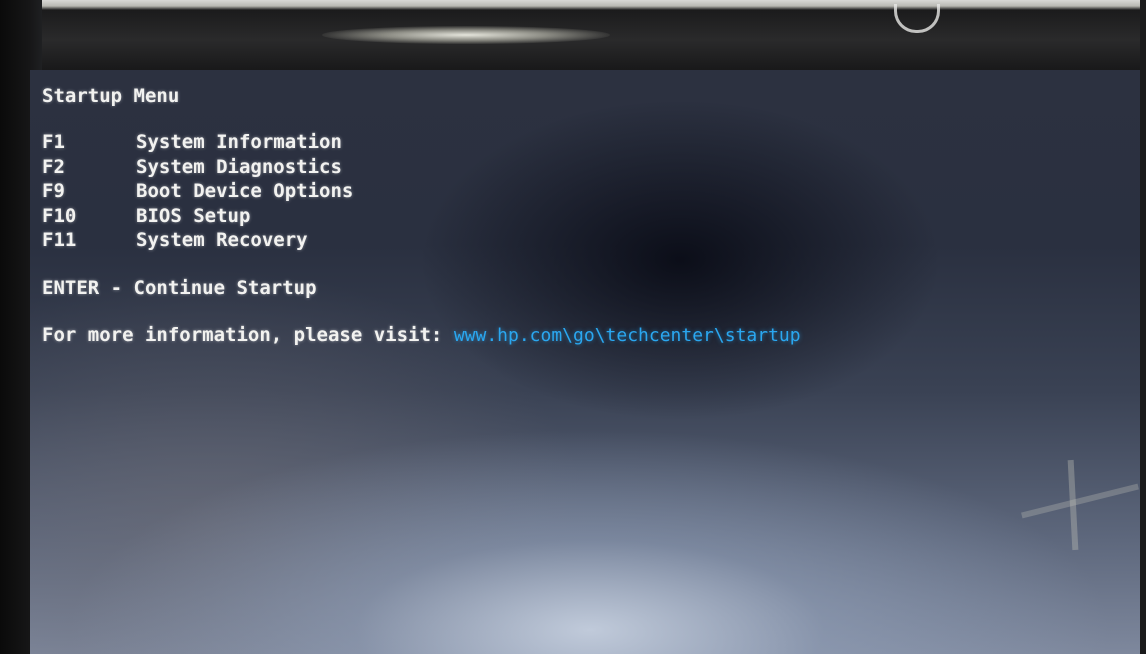 The image size is (1146, 654). What do you see at coordinates (239, 142) in the screenshot?
I see `menu-item-label: System Information` at bounding box center [239, 142].